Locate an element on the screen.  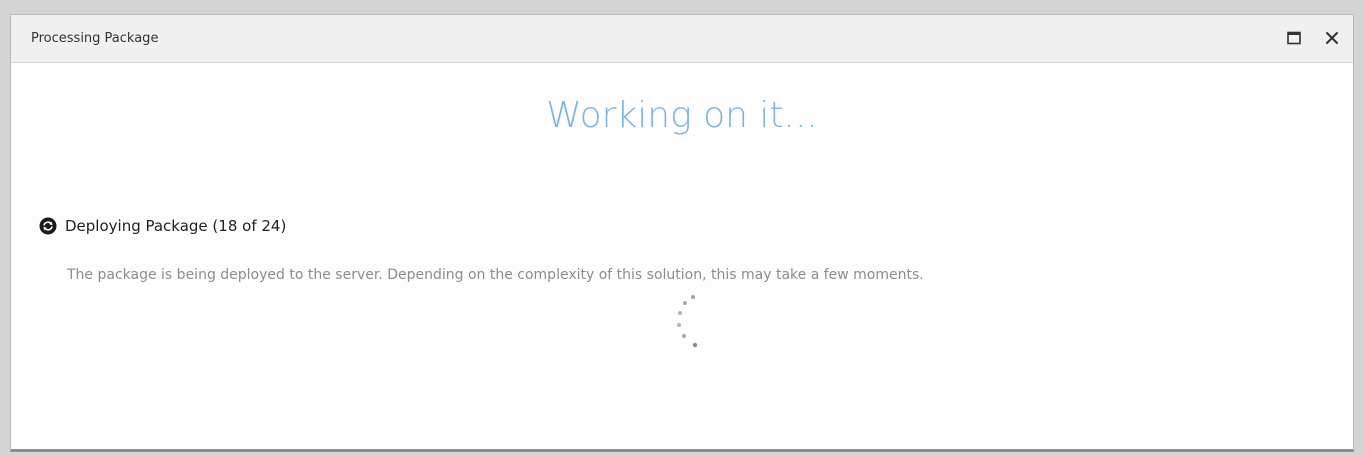
maximize-icon is located at coordinates (1294, 38).